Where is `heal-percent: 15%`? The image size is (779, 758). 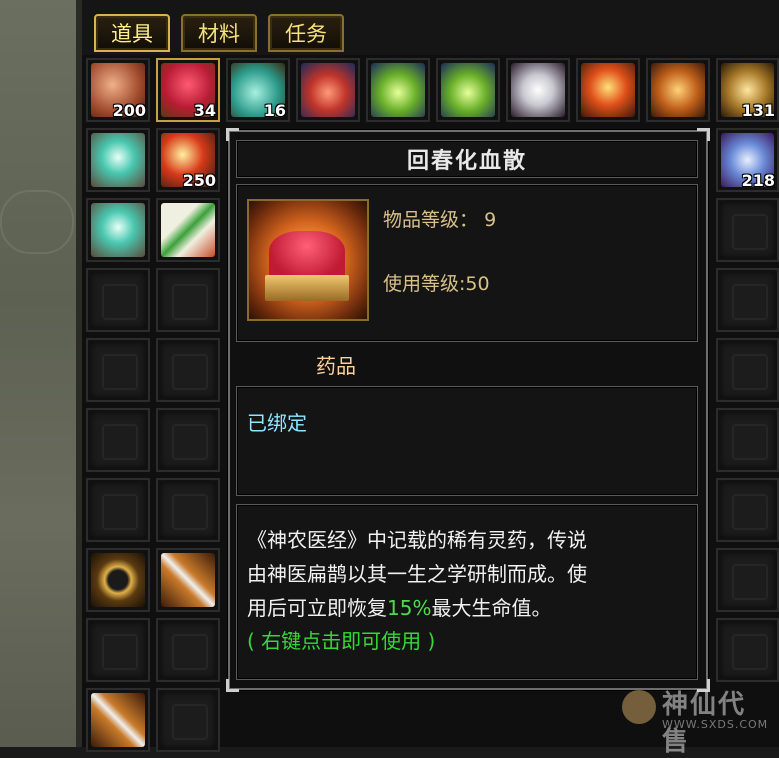 heal-percent: 15% is located at coordinates (409, 608).